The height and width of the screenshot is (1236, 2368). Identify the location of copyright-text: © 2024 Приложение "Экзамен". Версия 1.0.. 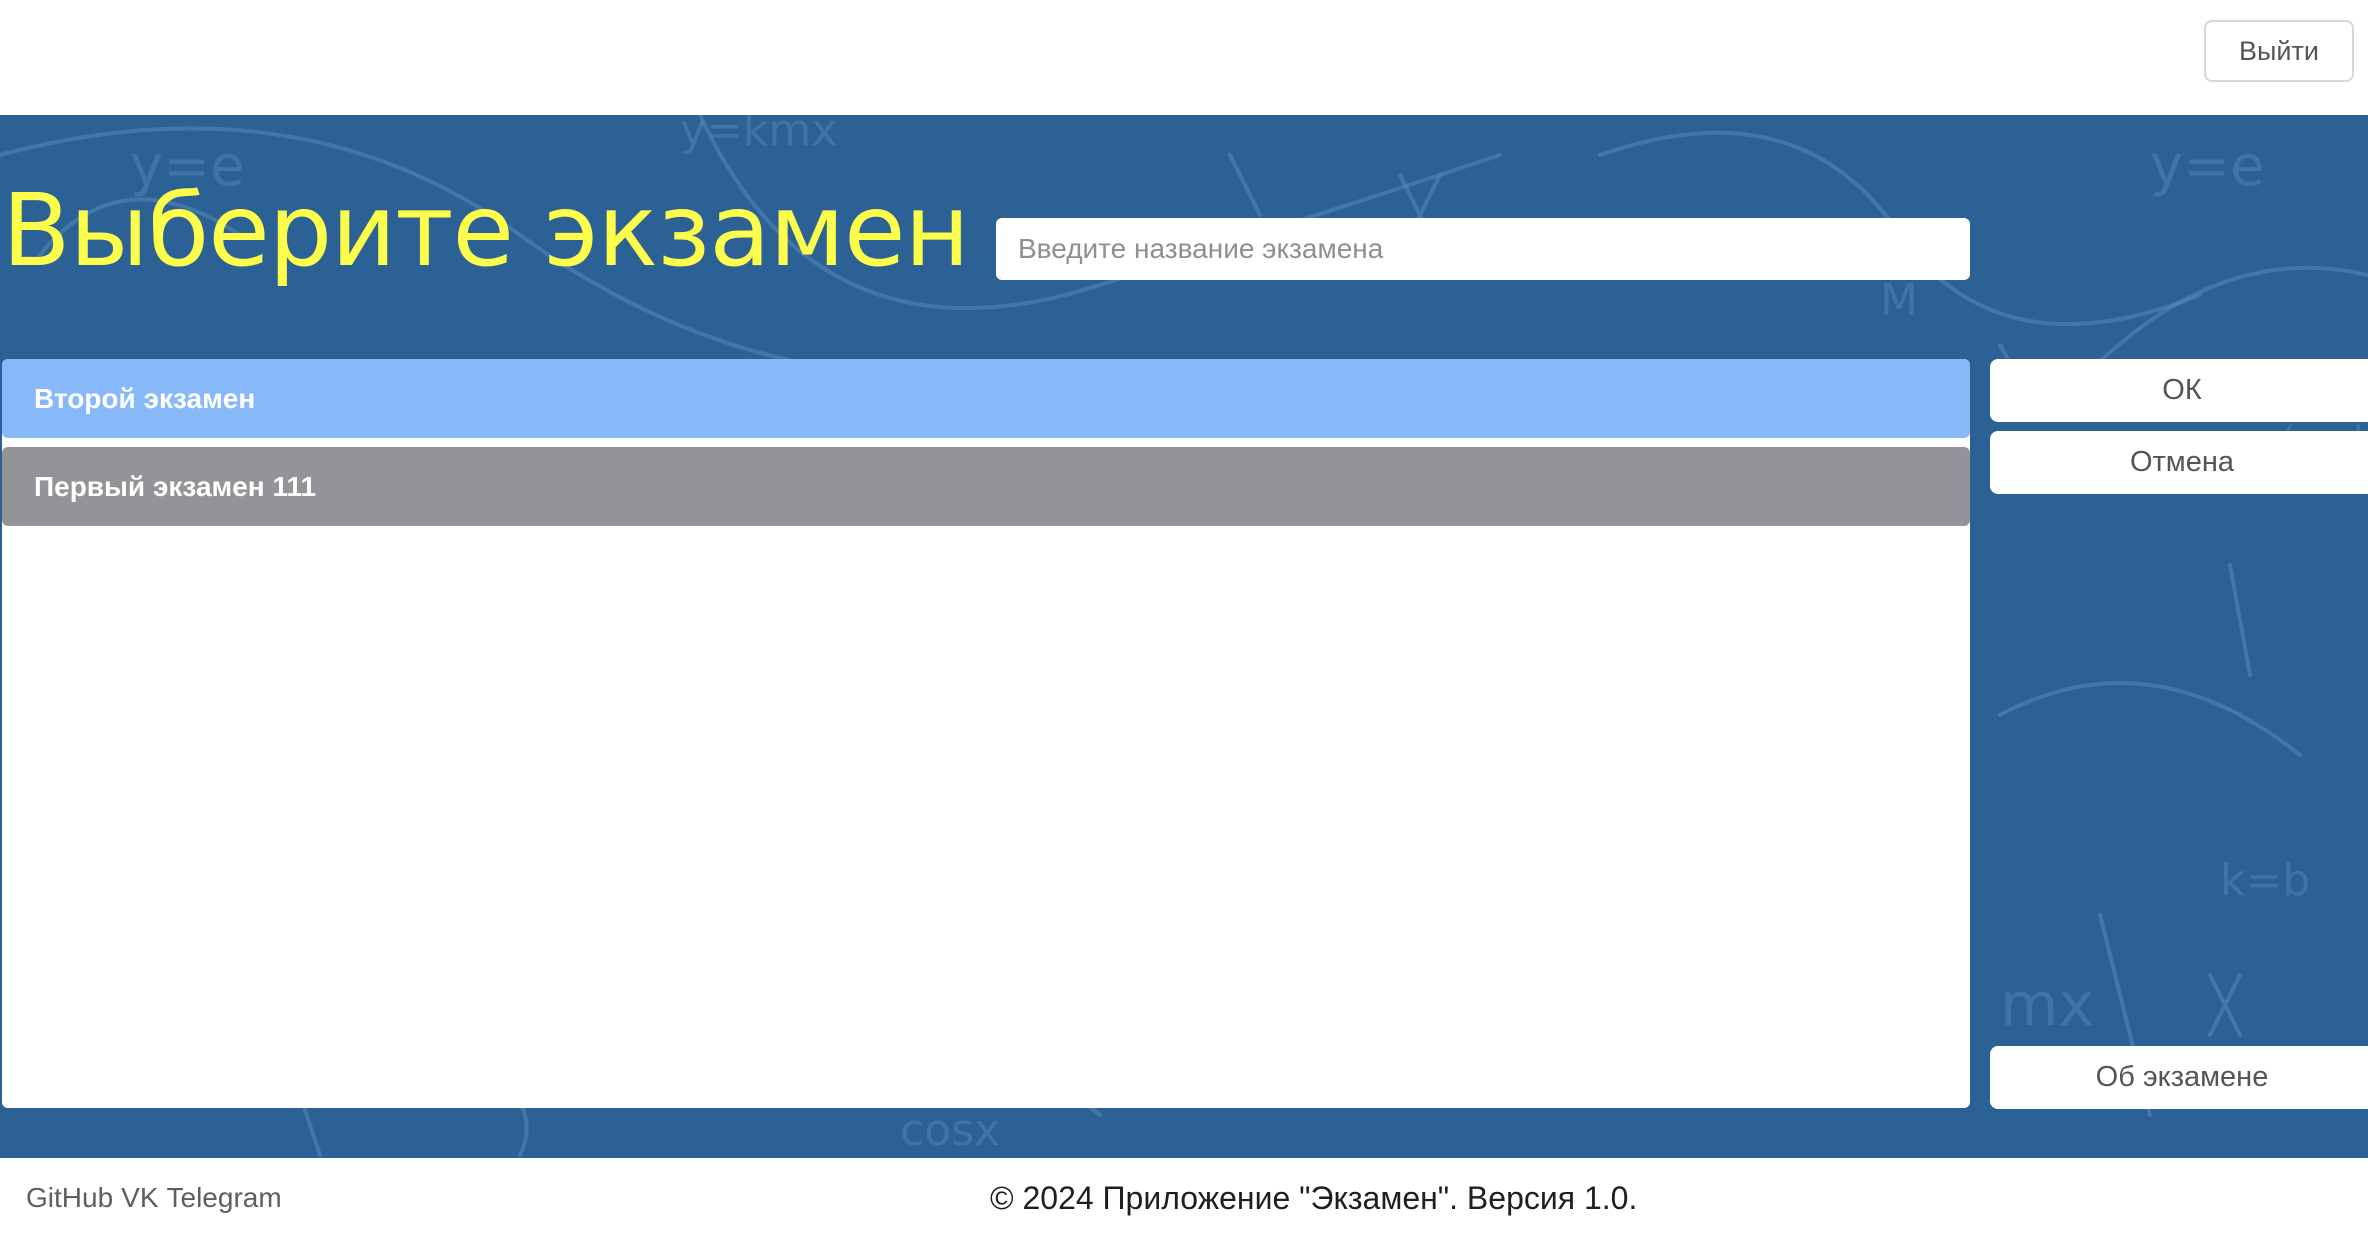
(1314, 1198).